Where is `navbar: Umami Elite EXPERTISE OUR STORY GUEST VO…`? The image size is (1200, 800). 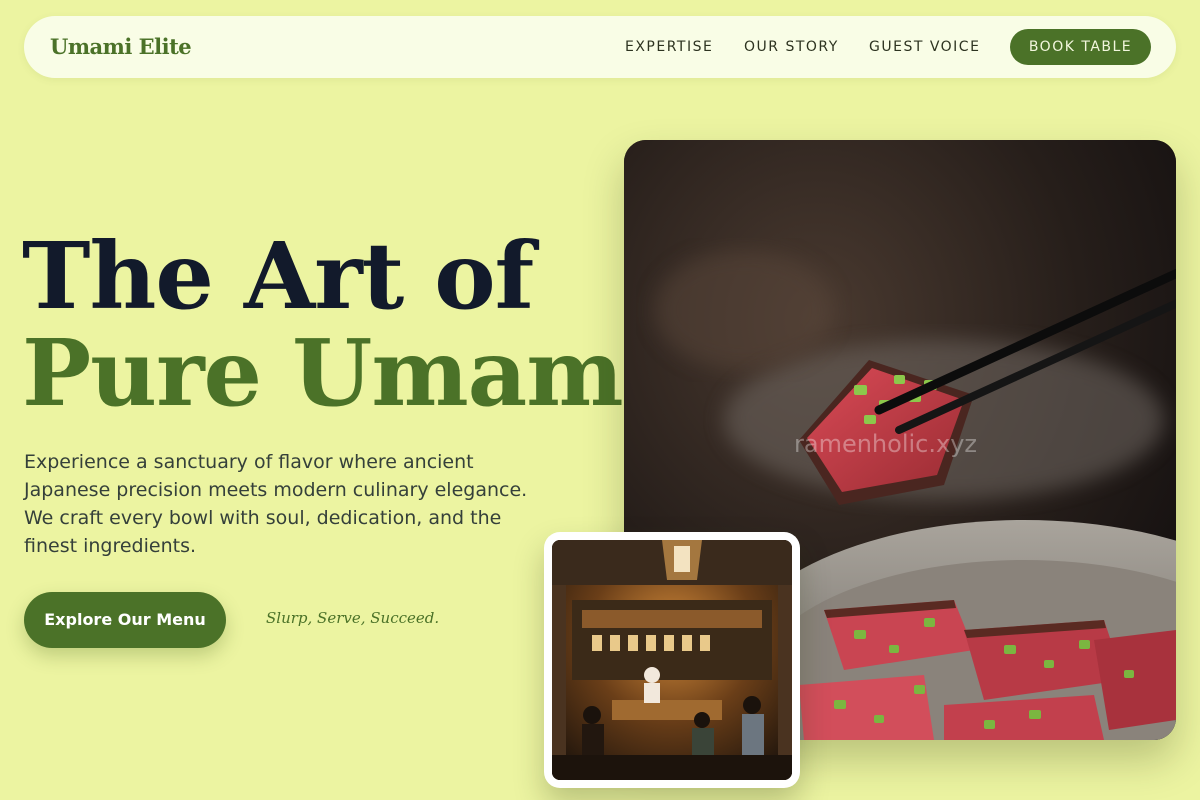
navbar: Umami Elite EXPERTISE OUR STORY GUEST VO… is located at coordinates (600, 47).